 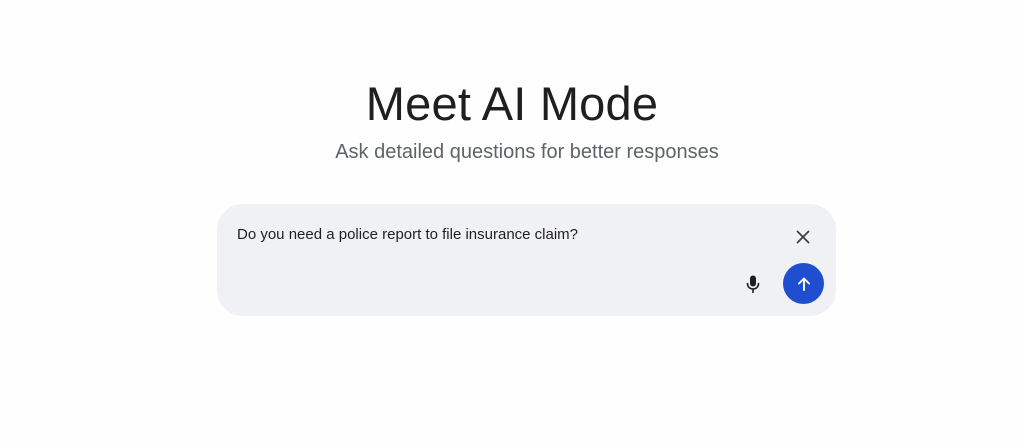 I want to click on voice-search-button, so click(x=753, y=284).